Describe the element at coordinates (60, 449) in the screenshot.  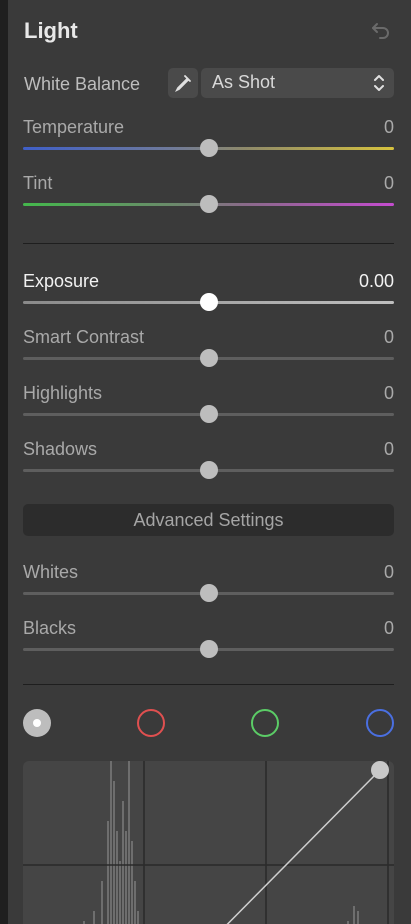
I see `shadows-label: Shadows` at that location.